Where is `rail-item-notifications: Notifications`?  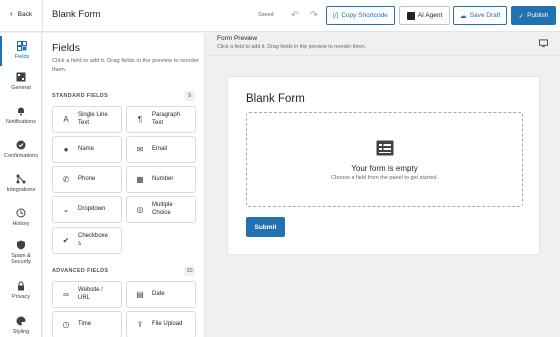
rail-item-notifications: Notifications is located at coordinates (21, 115).